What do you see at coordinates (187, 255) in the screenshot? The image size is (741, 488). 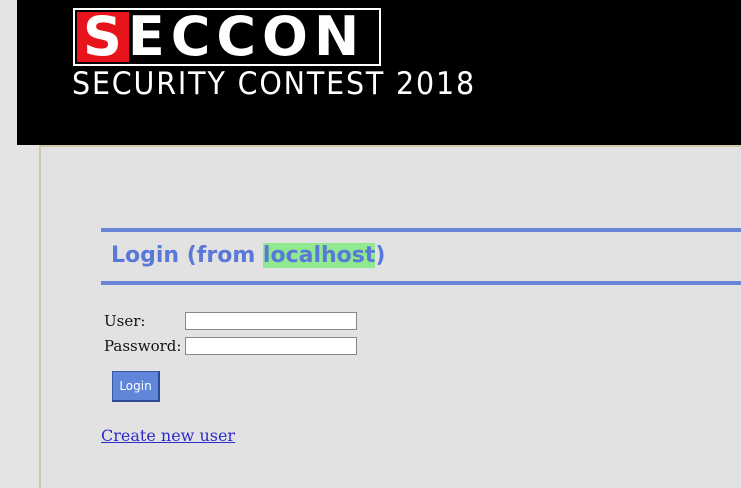 I see `login-heading-prefix: Login (from` at bounding box center [187, 255].